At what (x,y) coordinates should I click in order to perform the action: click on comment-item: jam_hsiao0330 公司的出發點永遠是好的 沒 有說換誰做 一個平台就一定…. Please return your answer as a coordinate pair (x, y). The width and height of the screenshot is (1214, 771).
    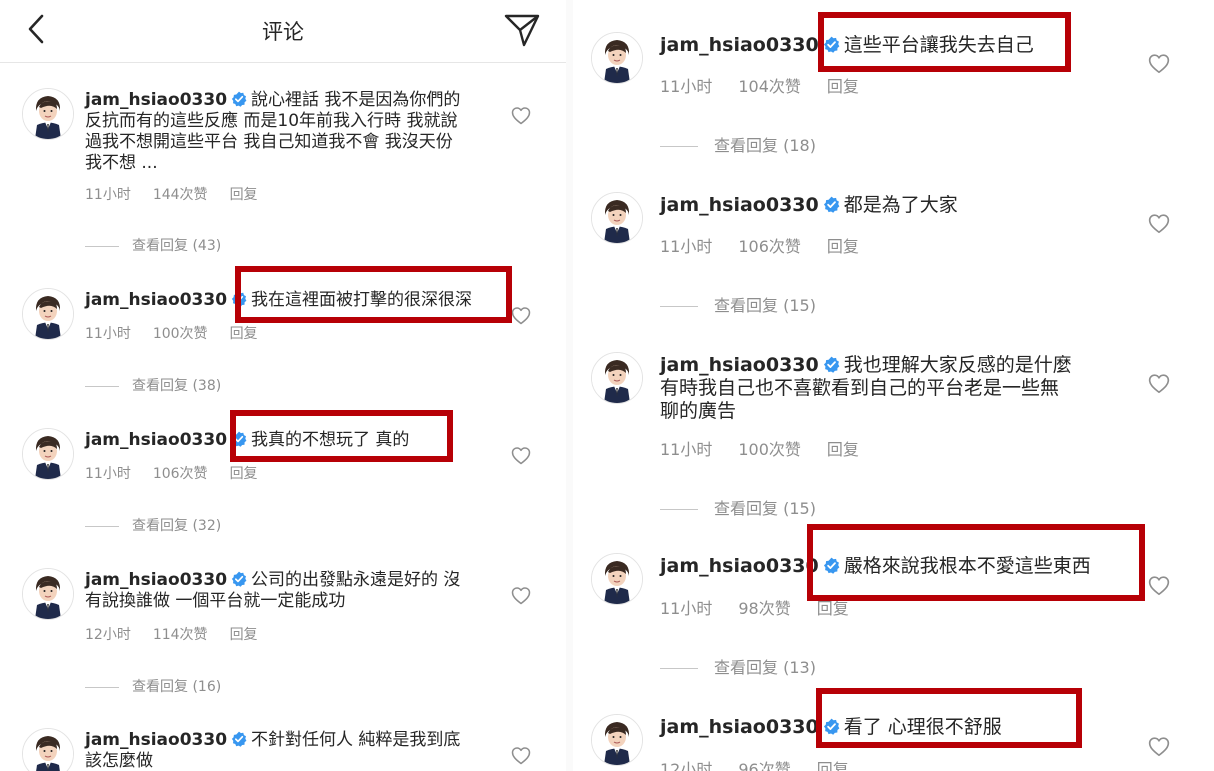
    Looking at the image, I should click on (287, 633).